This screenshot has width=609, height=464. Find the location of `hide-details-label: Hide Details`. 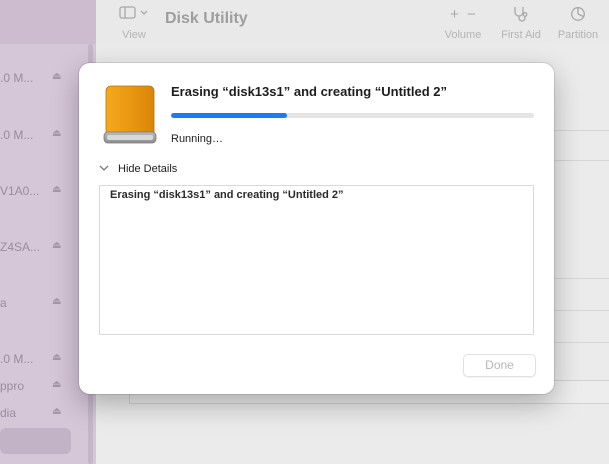

hide-details-label: Hide Details is located at coordinates (148, 169).